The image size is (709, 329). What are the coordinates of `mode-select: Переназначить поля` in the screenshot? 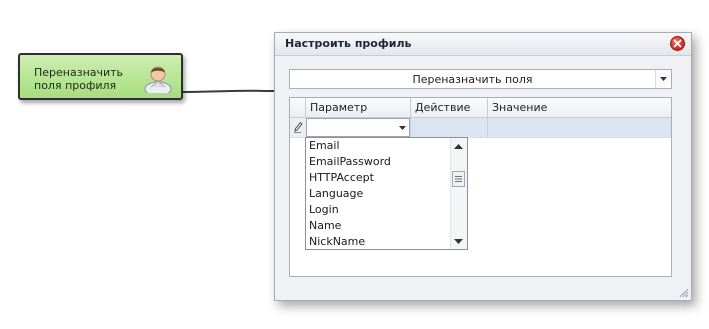 It's located at (480, 79).